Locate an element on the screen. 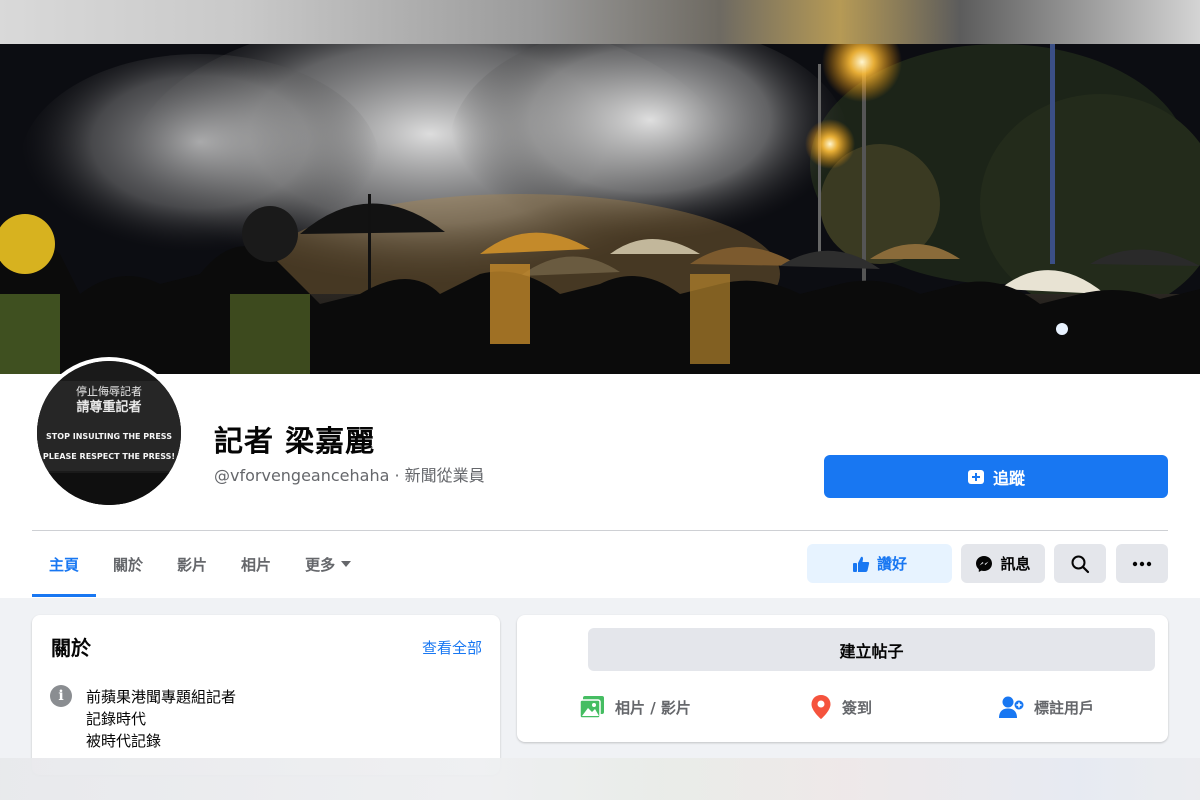 The image size is (1200, 800). see-all-link: 查看全部 is located at coordinates (452, 647).